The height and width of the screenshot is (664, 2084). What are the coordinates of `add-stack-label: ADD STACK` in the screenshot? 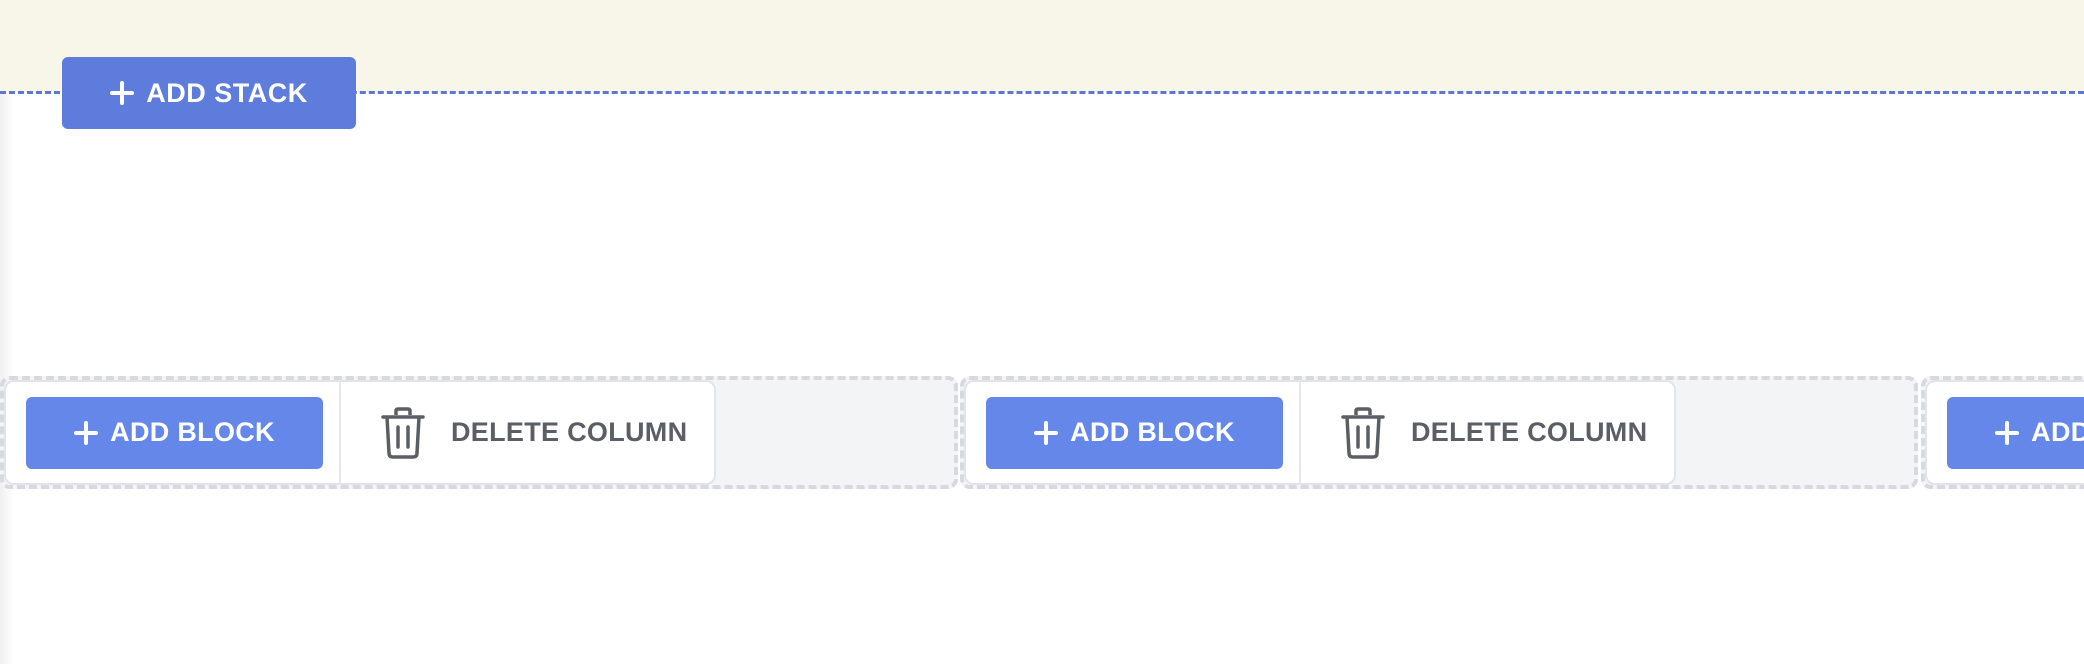 It's located at (227, 92).